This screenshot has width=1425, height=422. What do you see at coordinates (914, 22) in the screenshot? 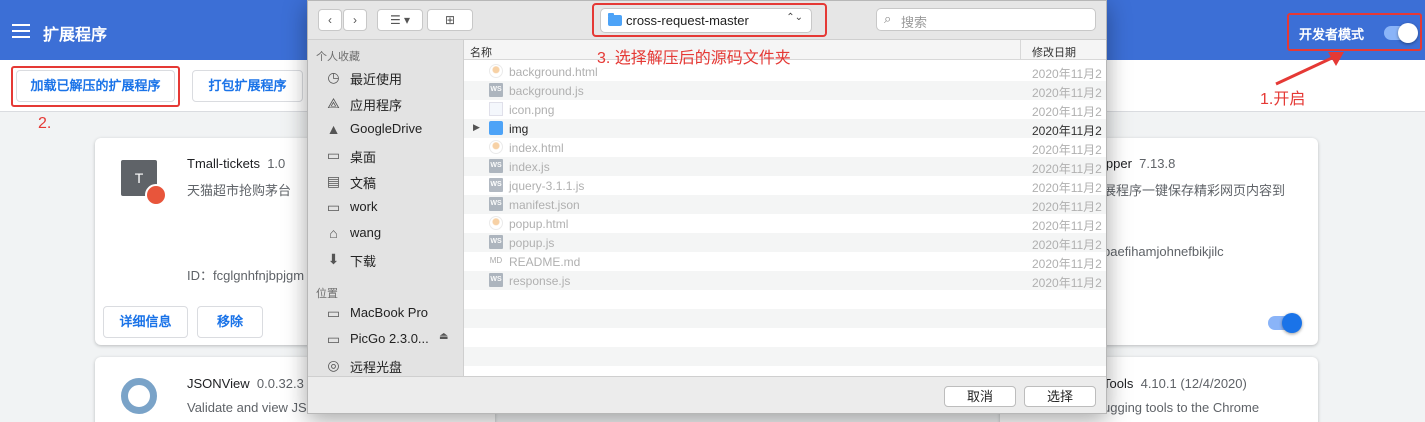
I see `search-placeholder: 搜索` at bounding box center [914, 22].